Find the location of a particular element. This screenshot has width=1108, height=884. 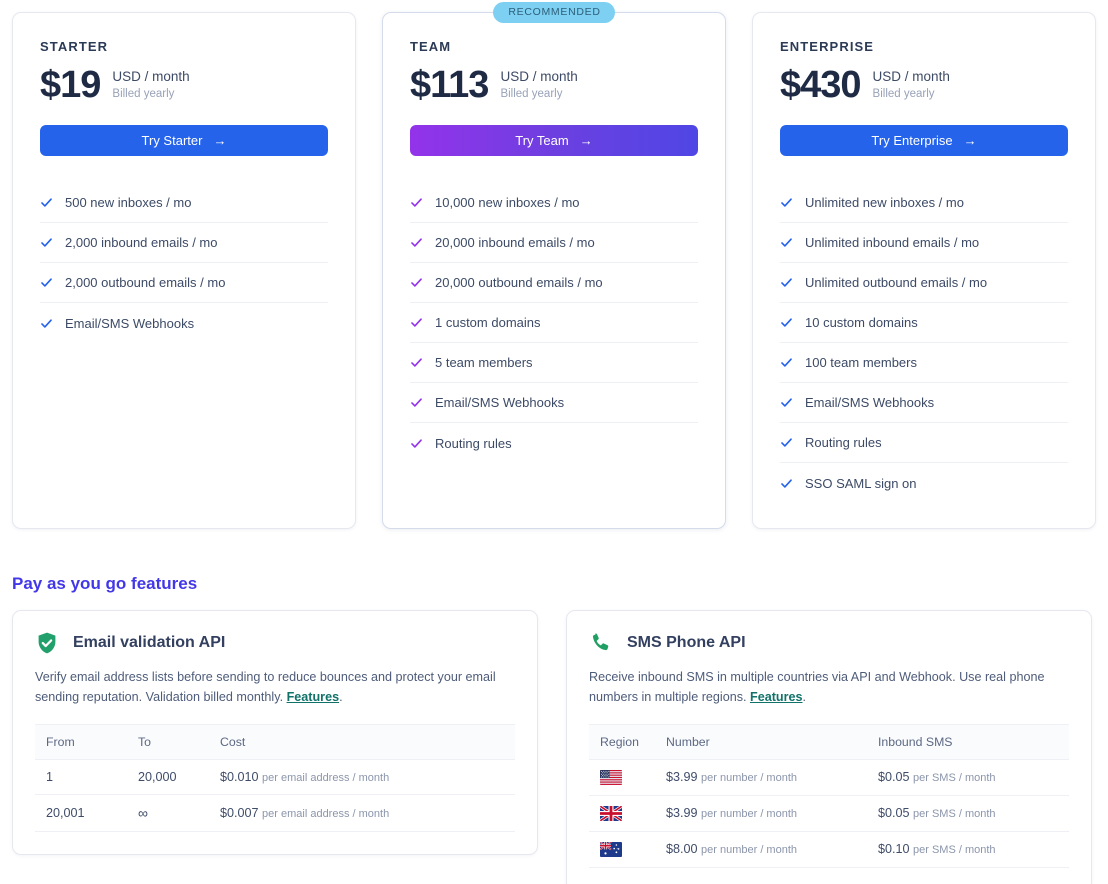

email-tier-cost-cell: $0.007 per email address / month is located at coordinates (362, 813).